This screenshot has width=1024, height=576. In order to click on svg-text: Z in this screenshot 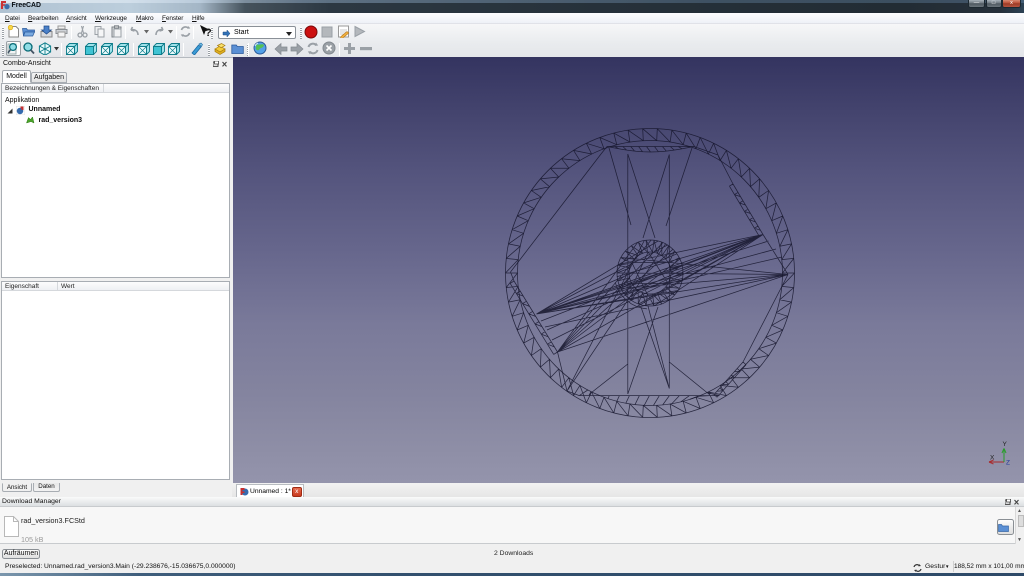, I will do `click(1008, 463)`.